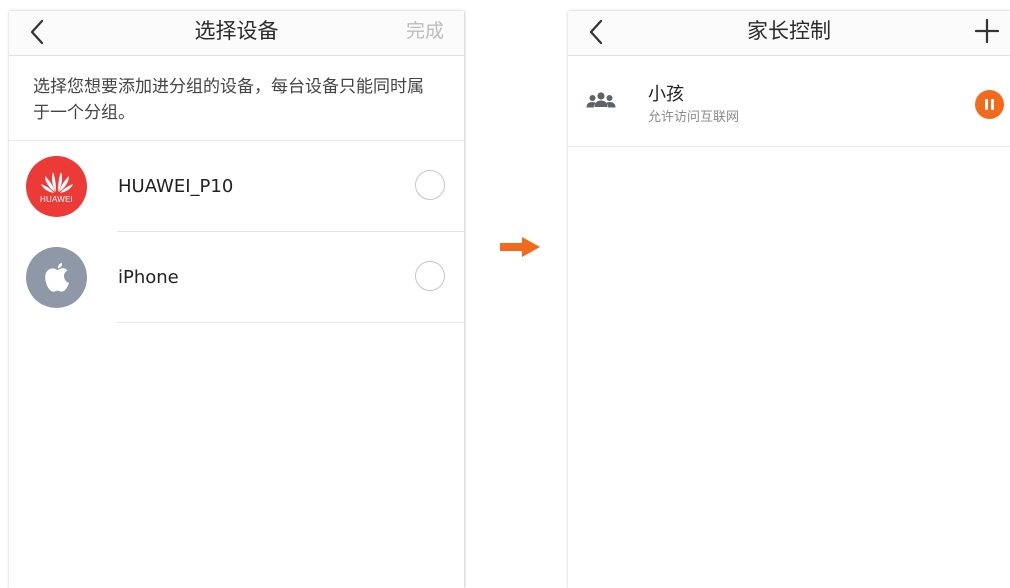 This screenshot has width=1010, height=588. What do you see at coordinates (666, 94) in the screenshot?
I see `group-name: 小孩` at bounding box center [666, 94].